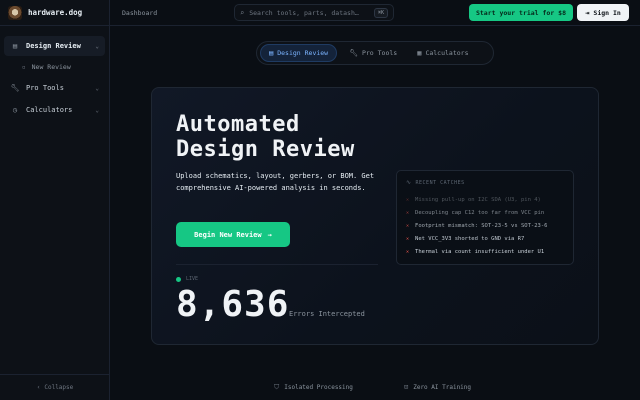 This screenshot has height=400, width=640. Describe the element at coordinates (607, 12) in the screenshot. I see `sign-in-label: Sign In` at that location.